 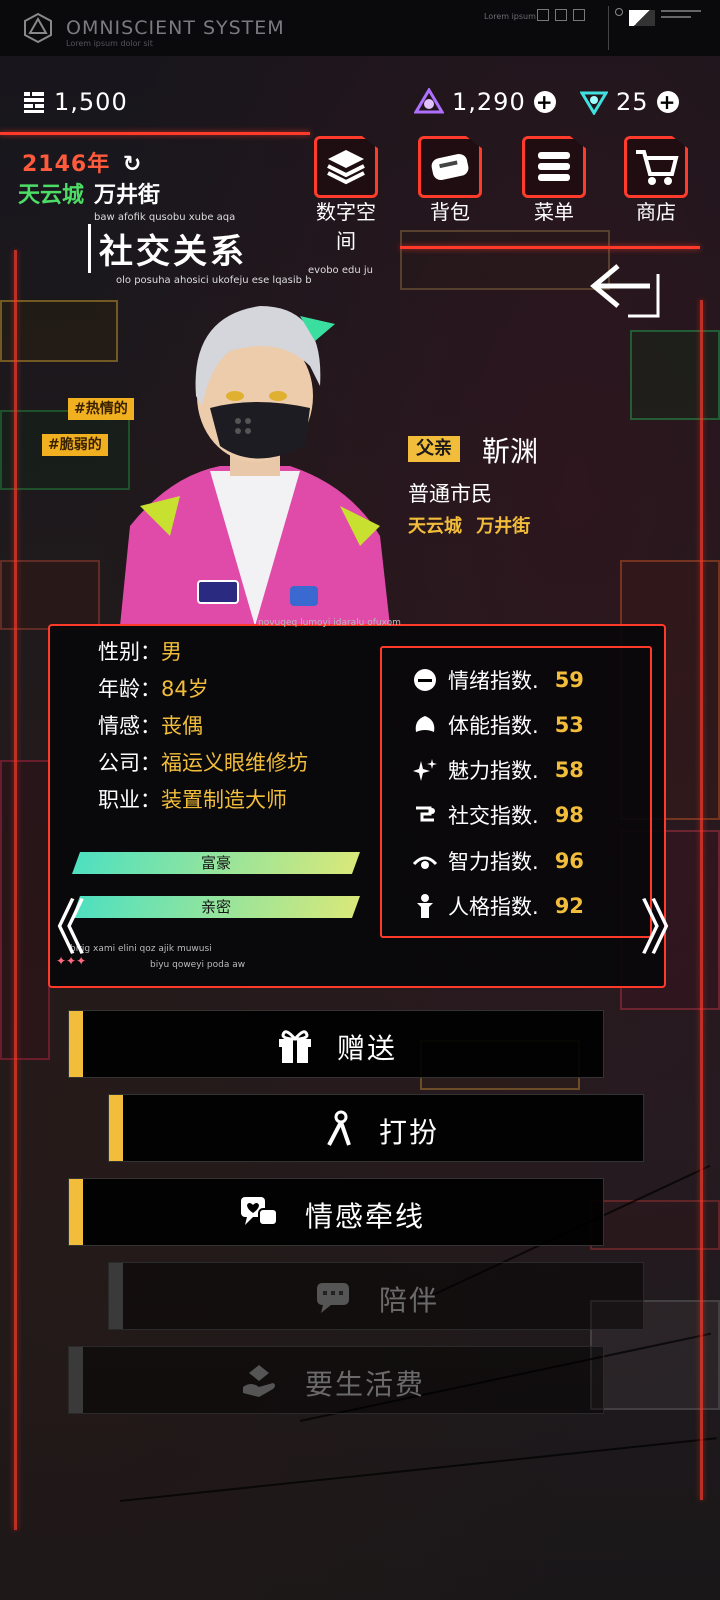 I want to click on digital-space-label: 数字空间, so click(x=346, y=226).